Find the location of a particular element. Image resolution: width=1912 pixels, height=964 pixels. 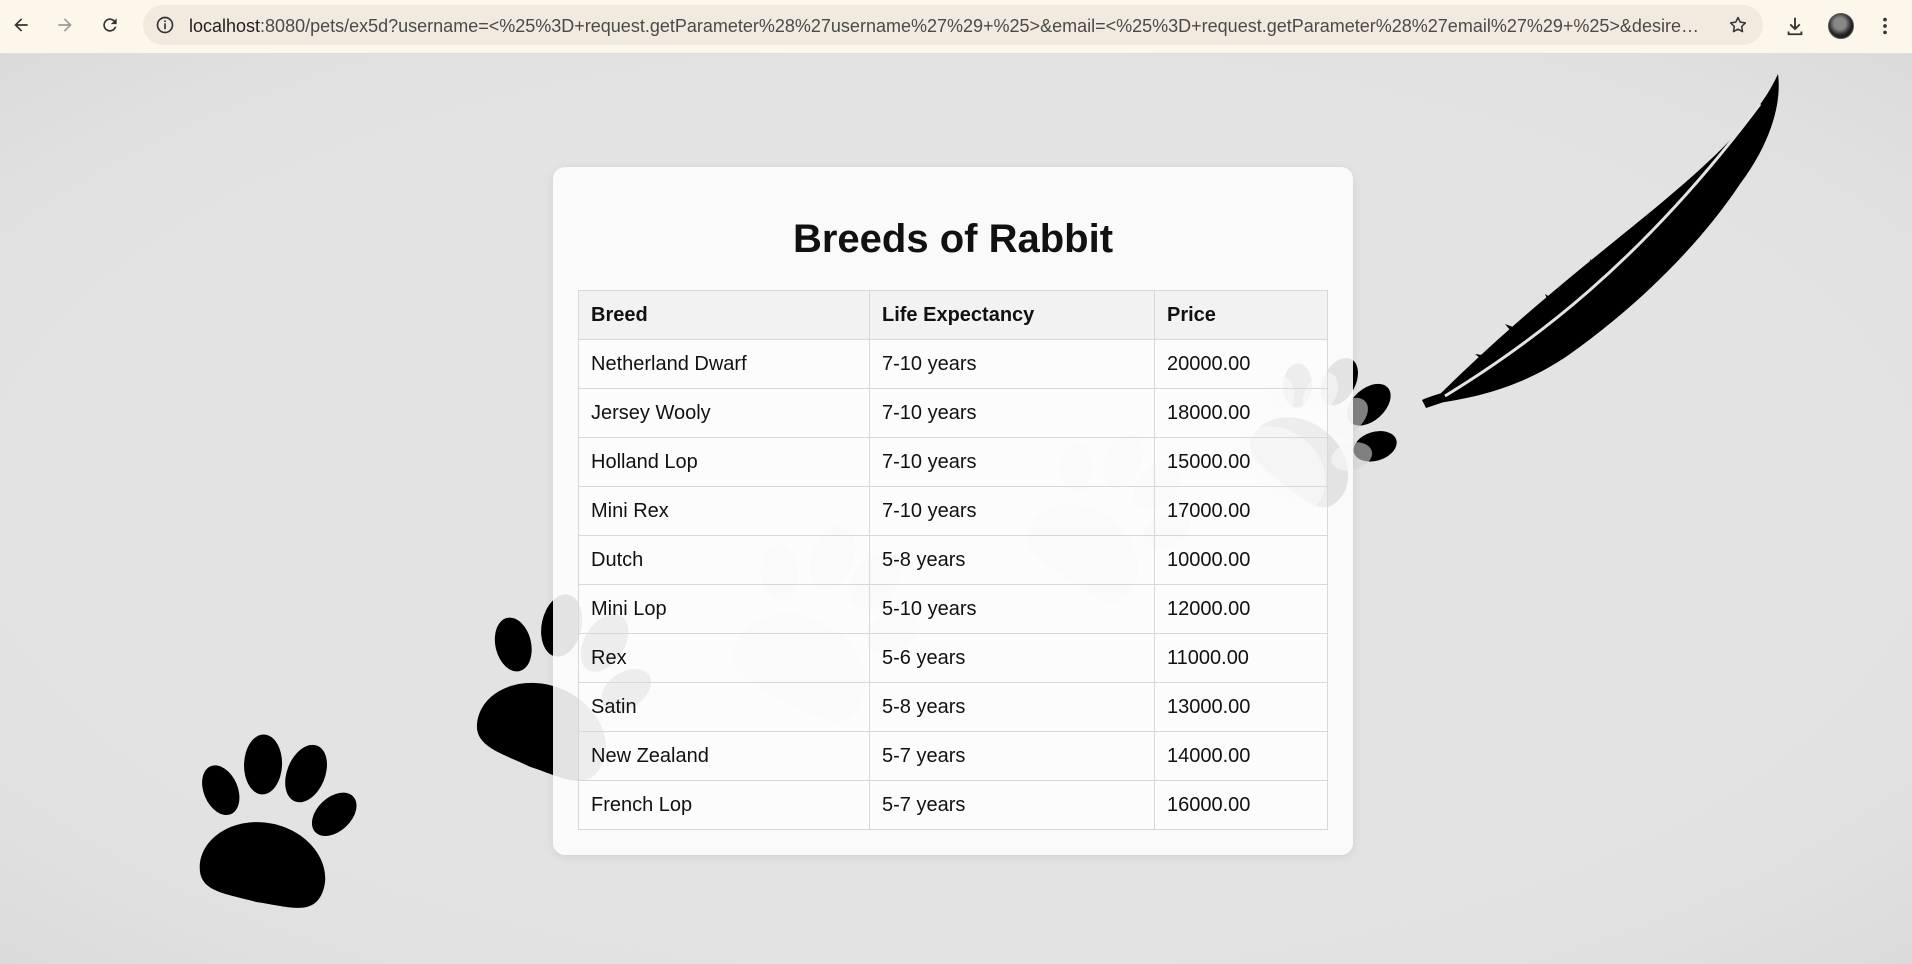

table-row: Rex 5-6 years 11000.00 is located at coordinates (953, 658).